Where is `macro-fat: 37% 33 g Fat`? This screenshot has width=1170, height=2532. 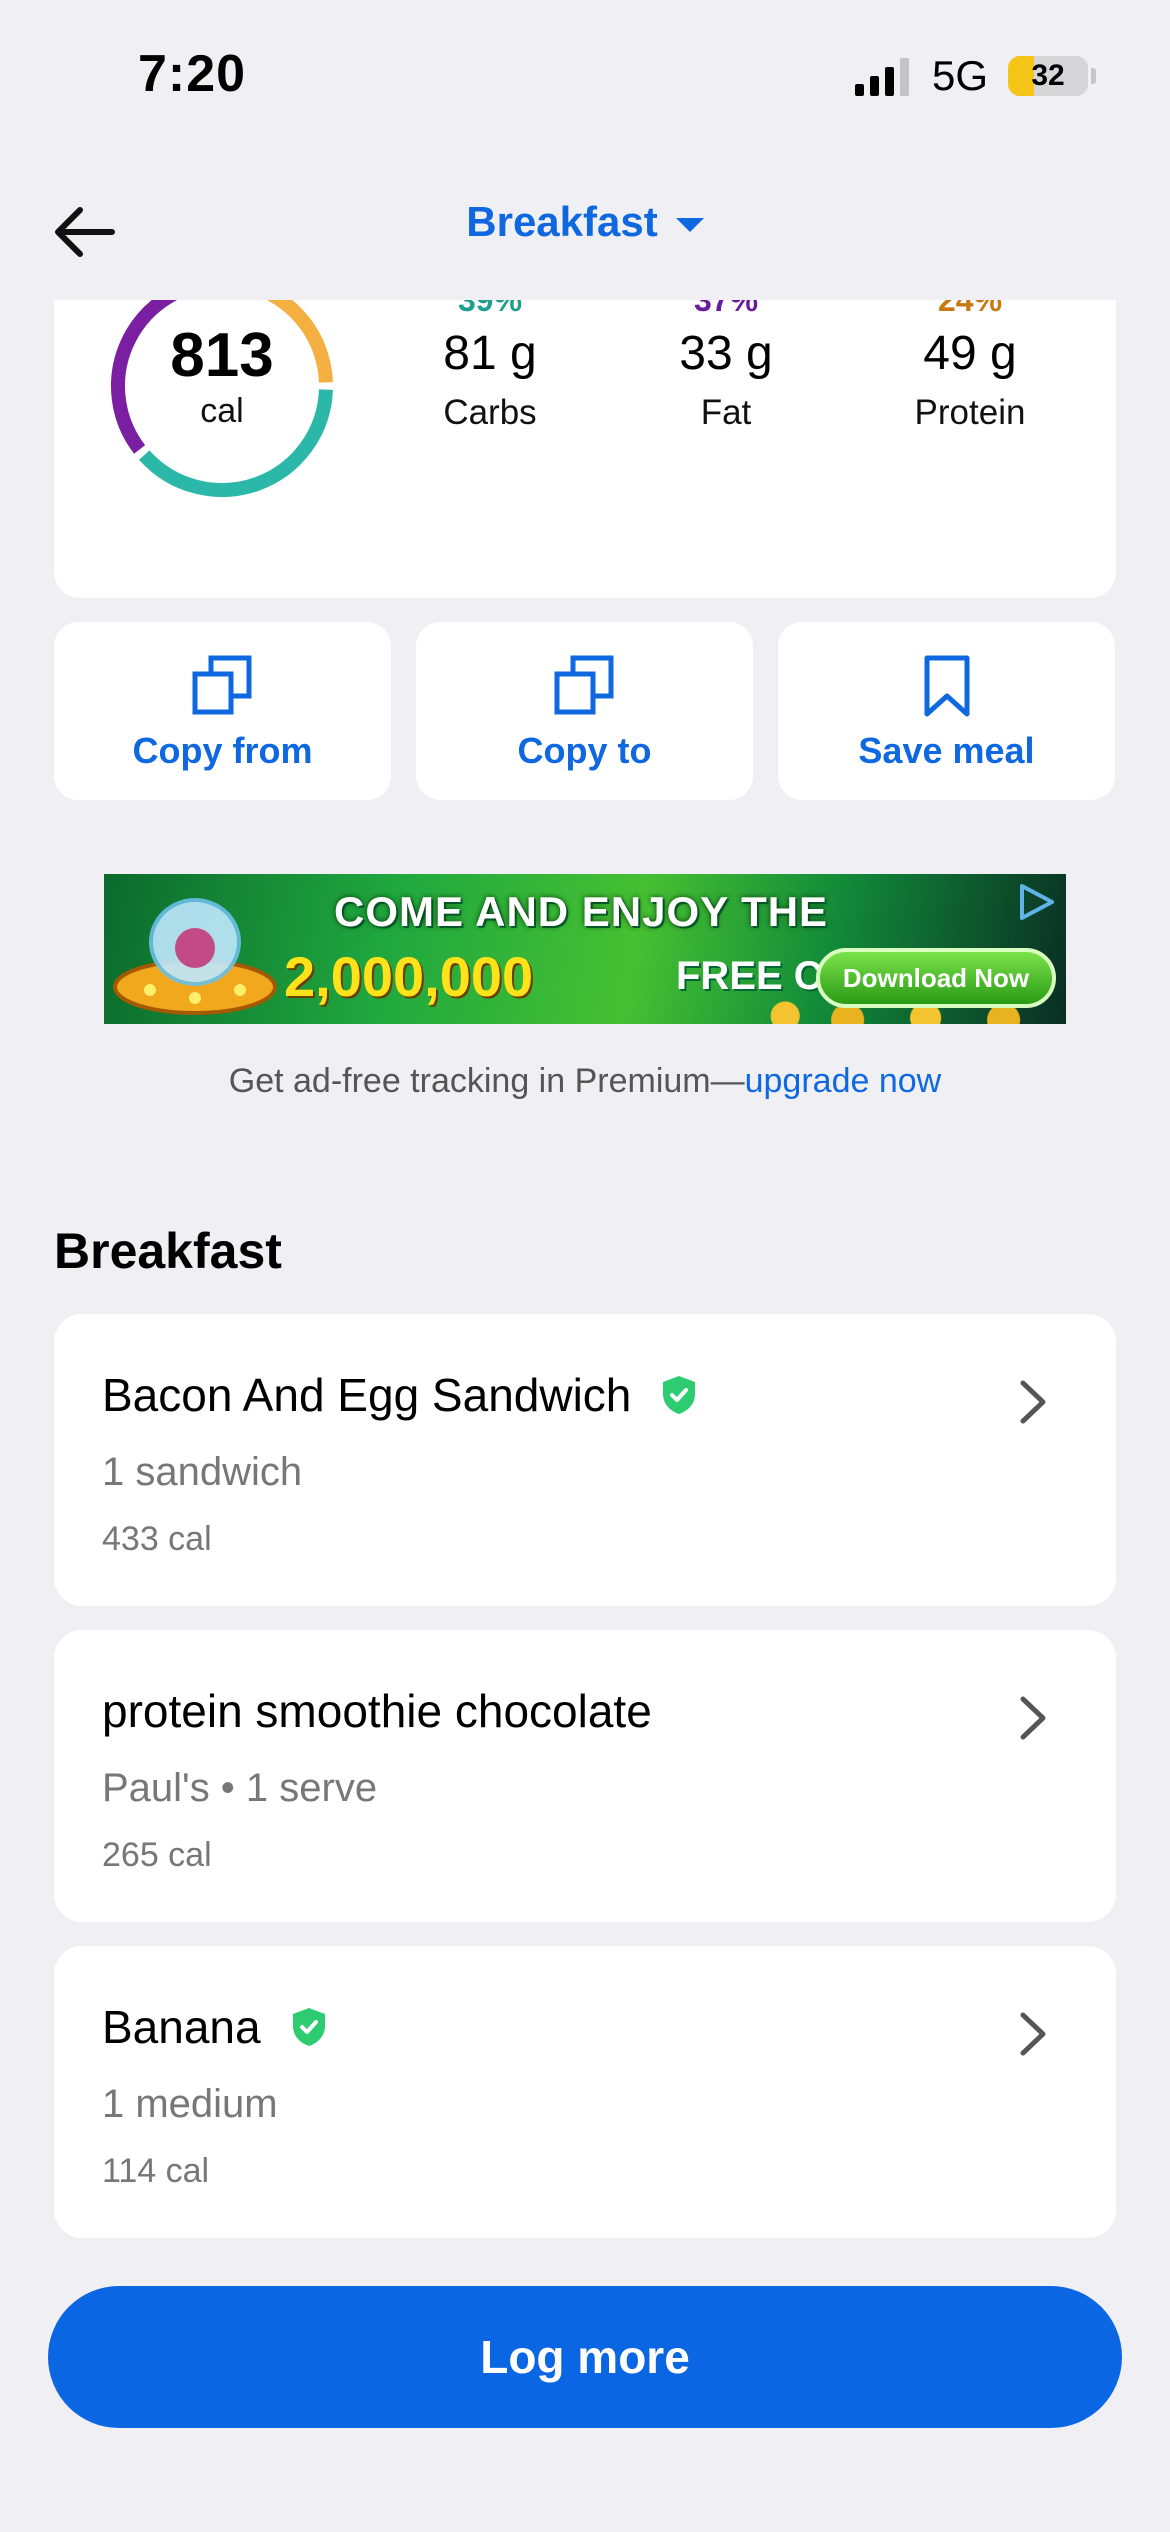 macro-fat: 37% 33 g Fat is located at coordinates (726, 366).